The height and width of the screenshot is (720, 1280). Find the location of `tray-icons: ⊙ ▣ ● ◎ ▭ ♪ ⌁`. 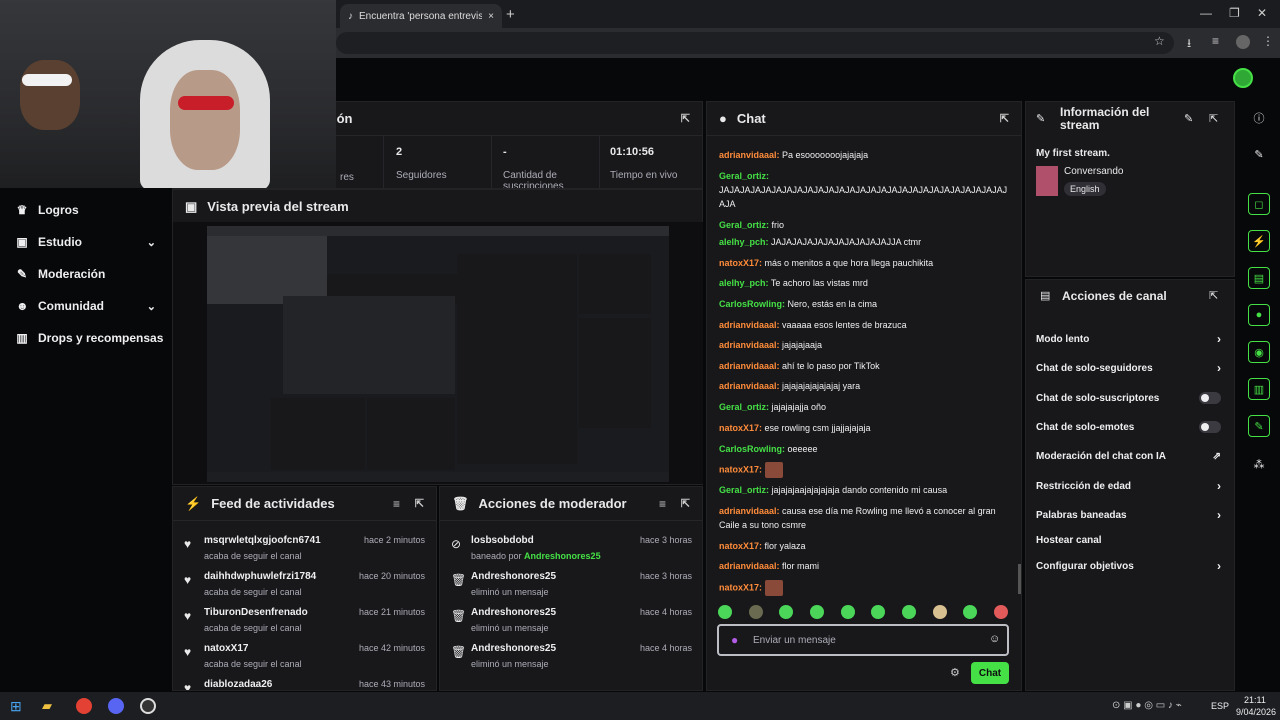

tray-icons: ⊙ ▣ ● ◎ ▭ ♪ ⌁ is located at coordinates (1147, 705).